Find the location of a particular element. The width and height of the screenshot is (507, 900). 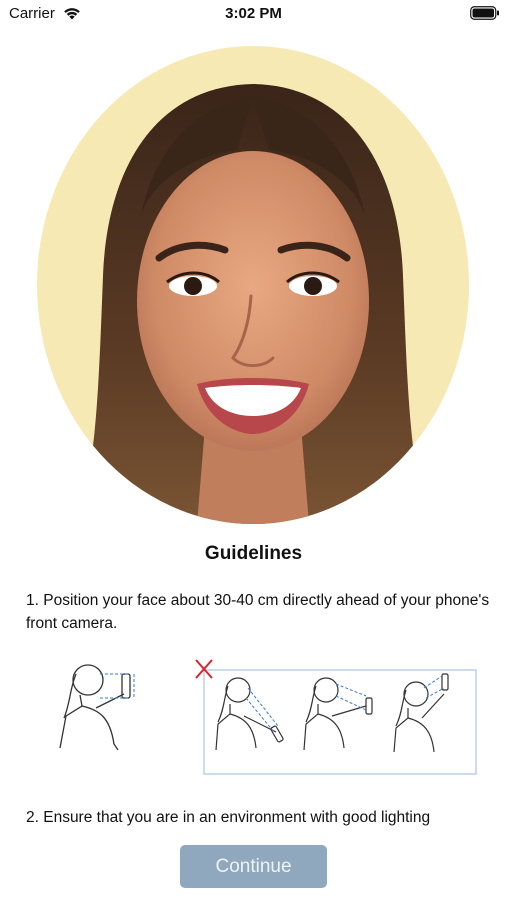

status-time: 3:02 PM is located at coordinates (253, 13).